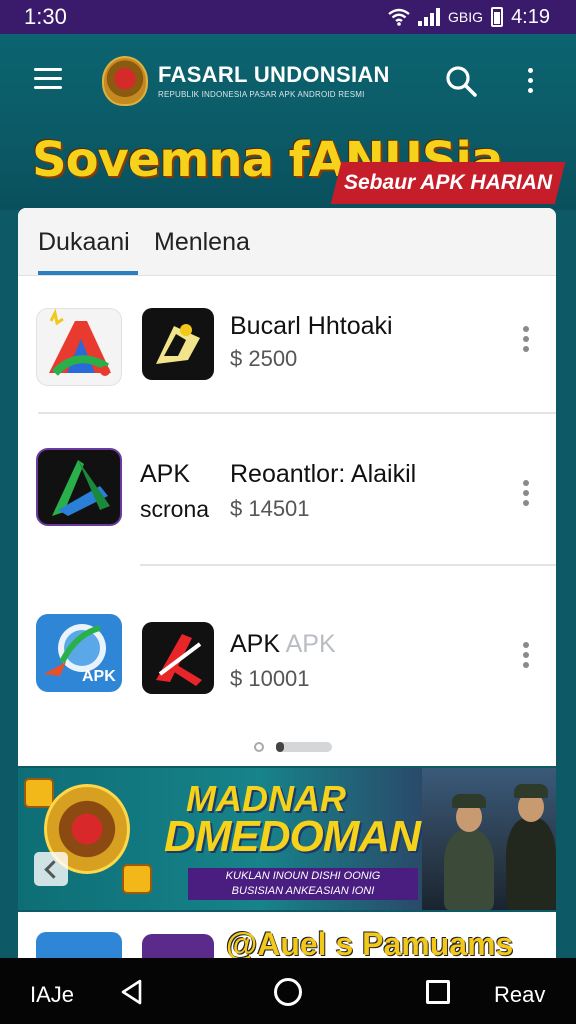 This screenshot has width=576, height=1024. What do you see at coordinates (79, 653) in the screenshot?
I see `app-icon: APK` at bounding box center [79, 653].